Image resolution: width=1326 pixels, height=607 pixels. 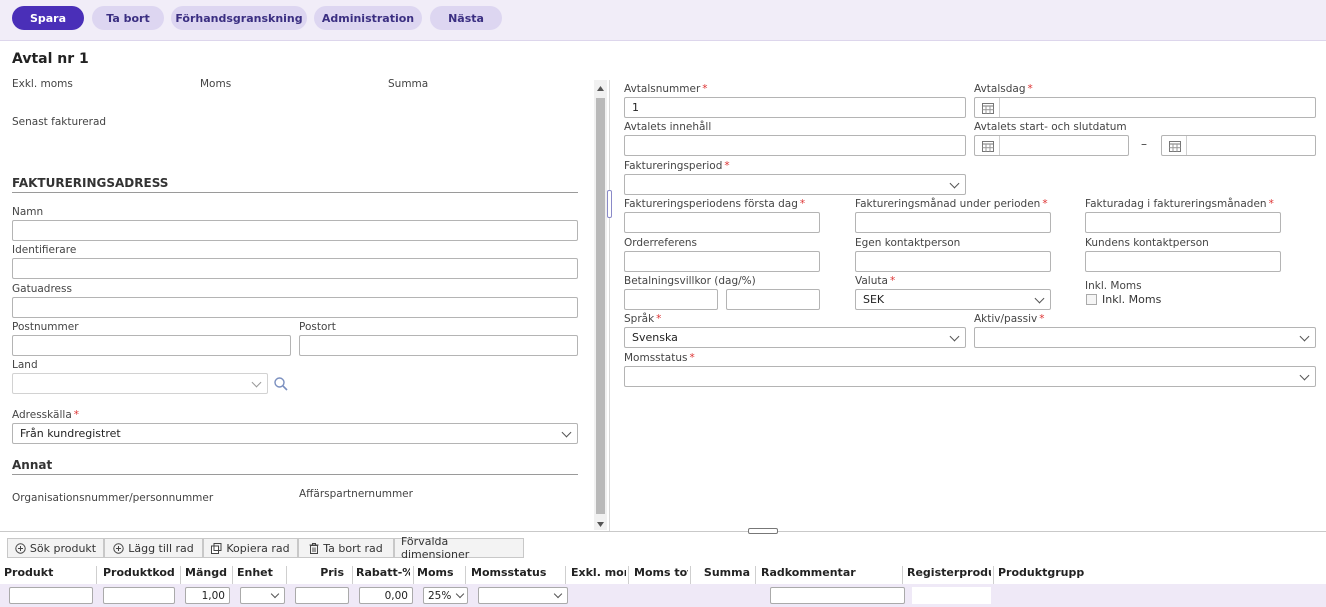 What do you see at coordinates (523, 595) in the screenshot?
I see `vat-status-cell-select` at bounding box center [523, 595].